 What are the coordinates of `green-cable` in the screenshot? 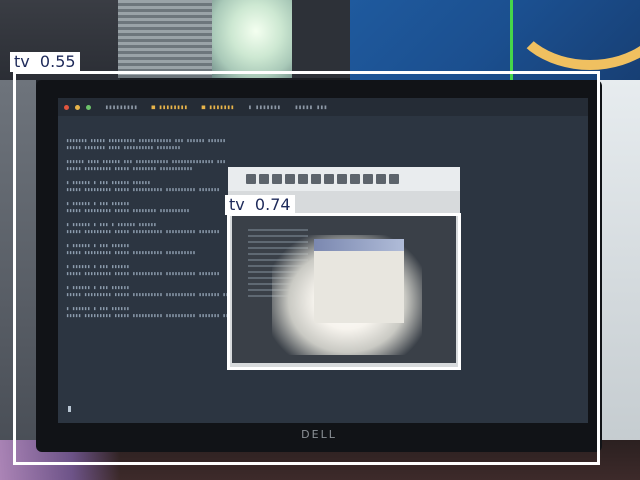 It's located at (511, 40).